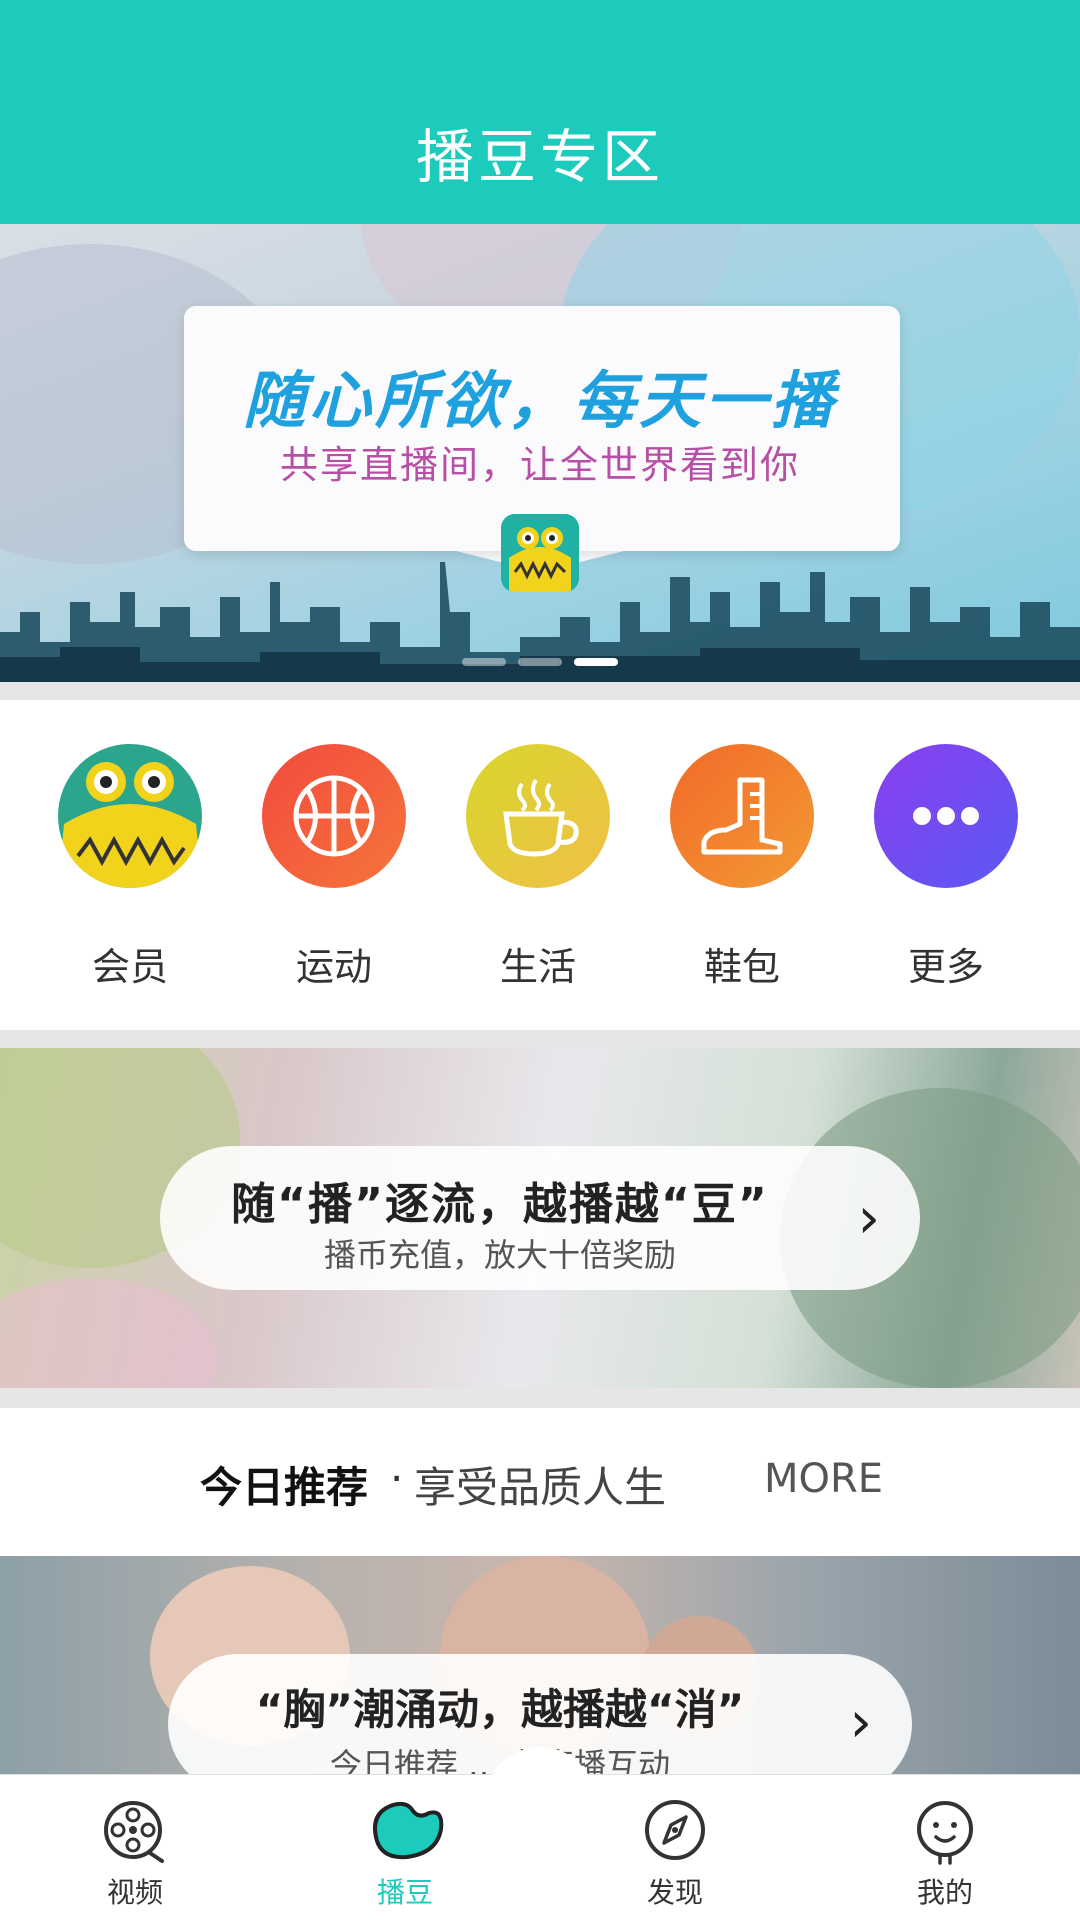 Image resolution: width=1080 pixels, height=1921 pixels. I want to click on tab-video: 视频, so click(135, 1848).